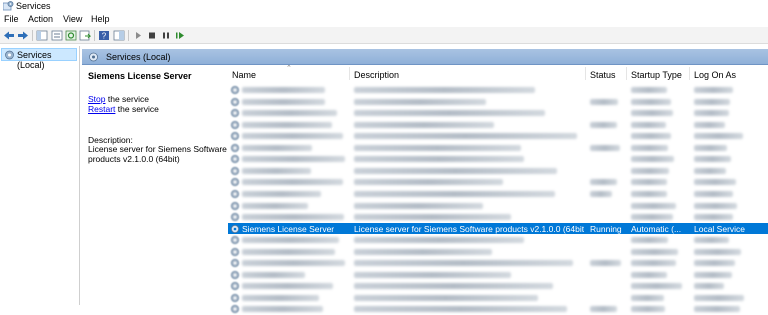 The height and width of the screenshot is (315, 768). I want to click on column-header-log-on-as: Log On As, so click(729, 73).